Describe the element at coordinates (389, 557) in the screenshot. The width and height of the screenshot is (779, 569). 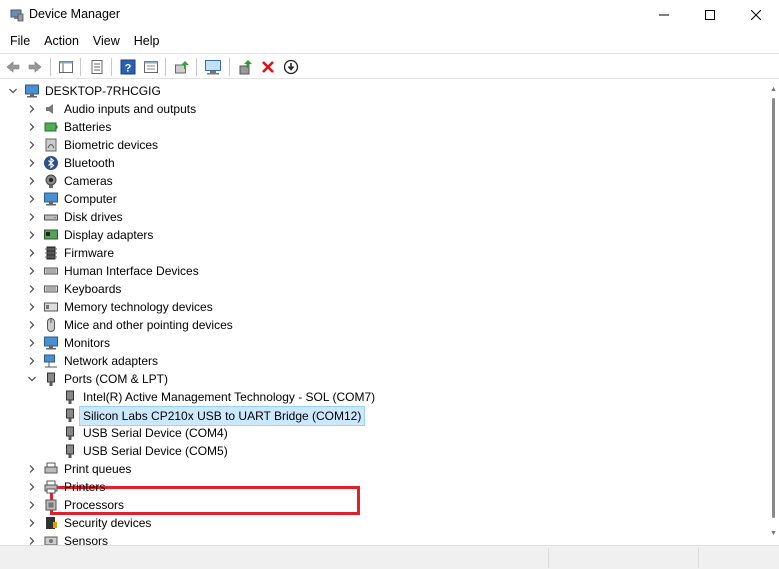
I see `status-bar` at that location.